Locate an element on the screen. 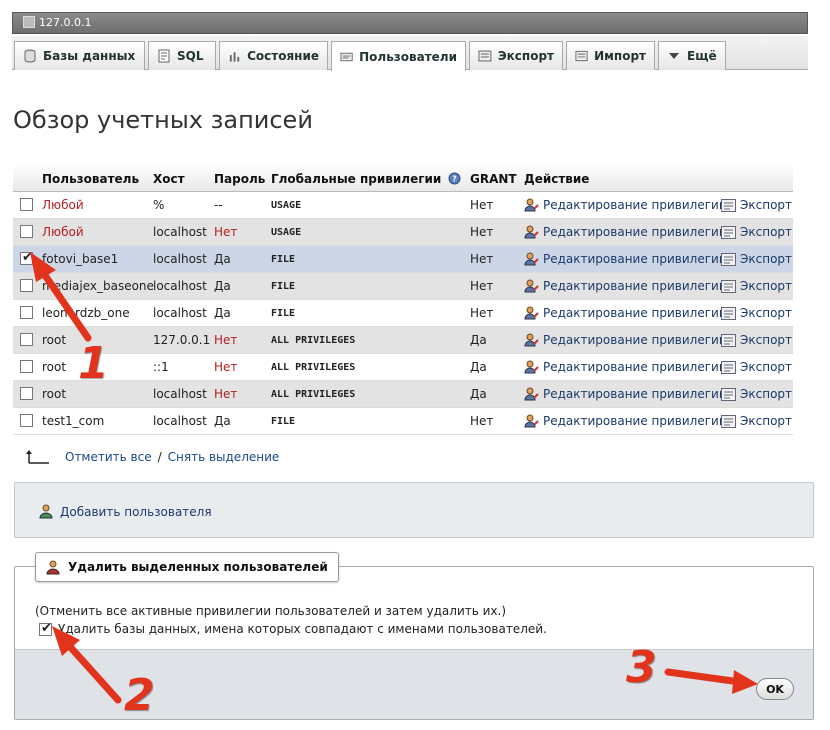 Image resolution: width=830 pixels, height=730 pixels. drop-databases-checkbox: ✔ is located at coordinates (45, 628).